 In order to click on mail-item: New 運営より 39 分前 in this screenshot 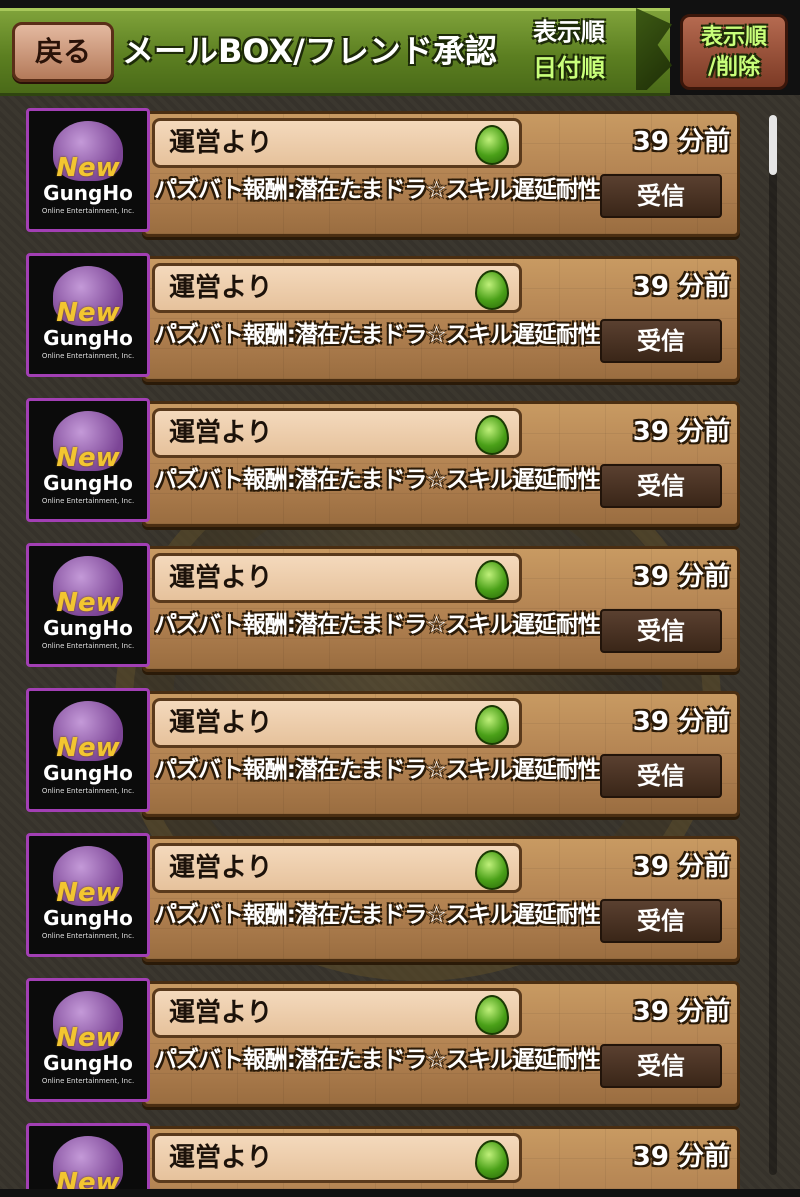, I will do `click(381, 1160)`.